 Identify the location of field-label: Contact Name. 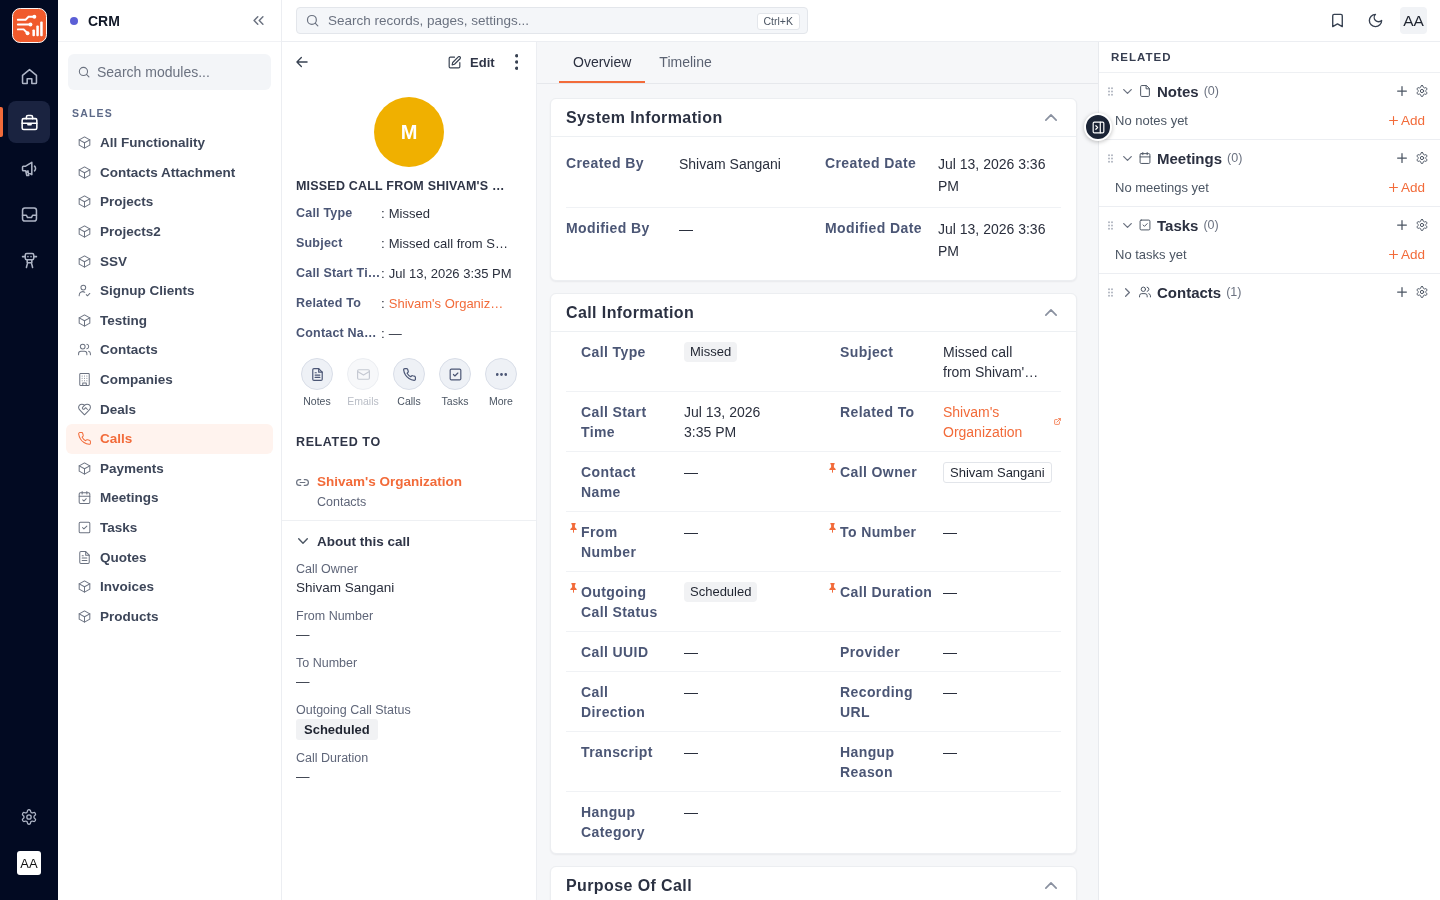
(608, 481).